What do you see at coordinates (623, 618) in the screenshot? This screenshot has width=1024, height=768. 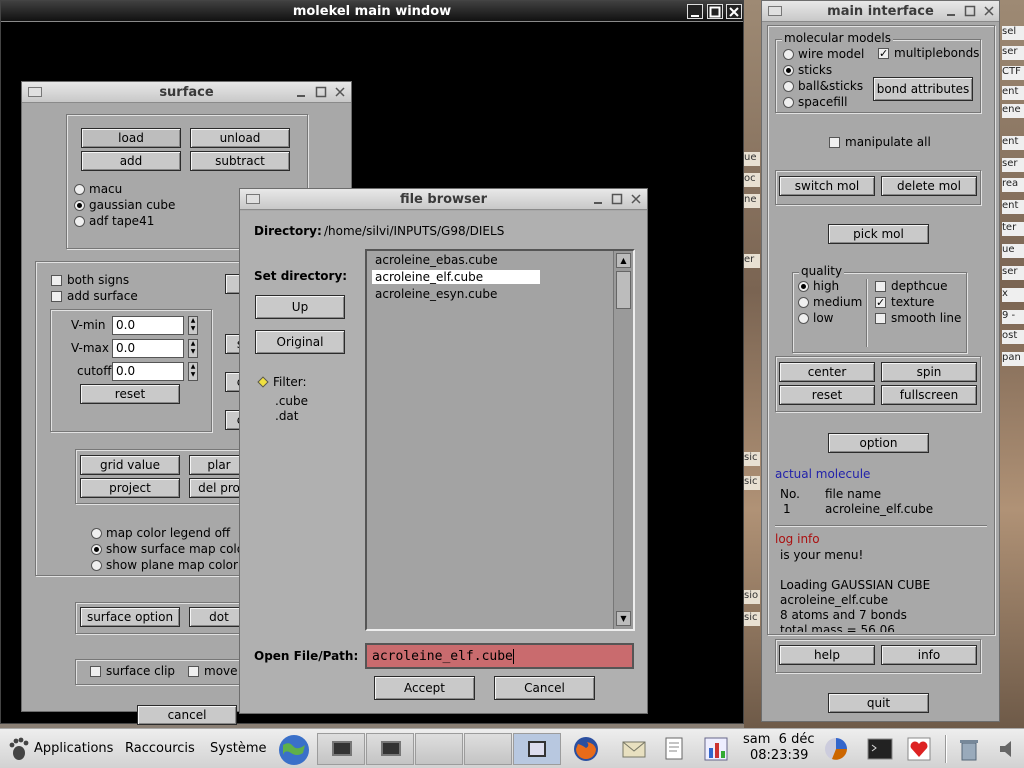 I see `scroll-down-arrow: ▼` at bounding box center [623, 618].